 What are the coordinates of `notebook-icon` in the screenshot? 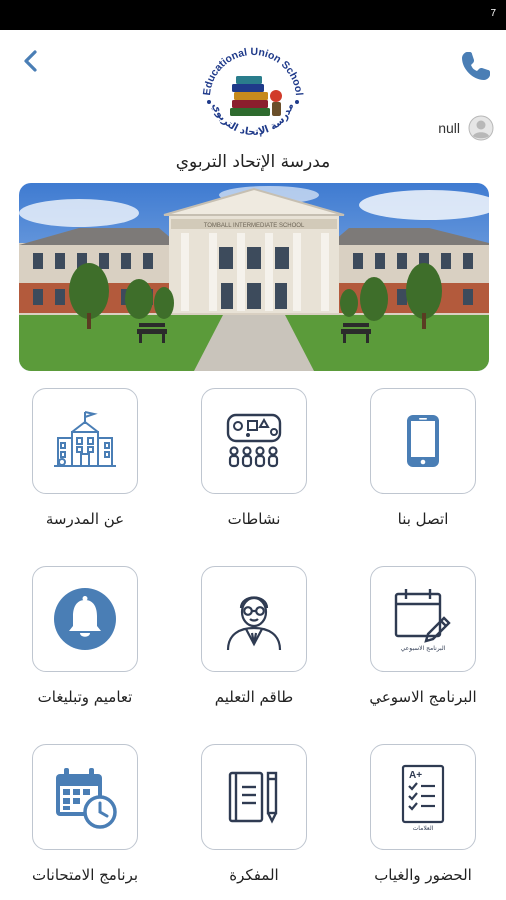 It's located at (253, 797).